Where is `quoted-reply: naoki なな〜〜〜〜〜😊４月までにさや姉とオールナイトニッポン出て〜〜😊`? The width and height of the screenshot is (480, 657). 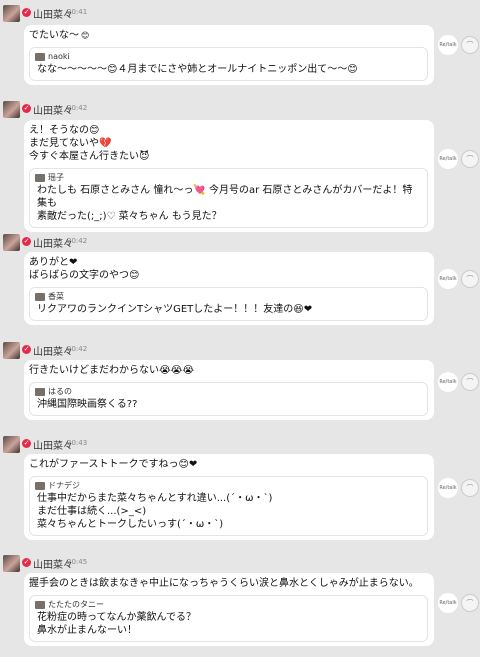
quoted-reply: naoki なな〜〜〜〜〜😊４月までにさや姉とオールナイトニッポン出て〜〜😊 is located at coordinates (228, 64).